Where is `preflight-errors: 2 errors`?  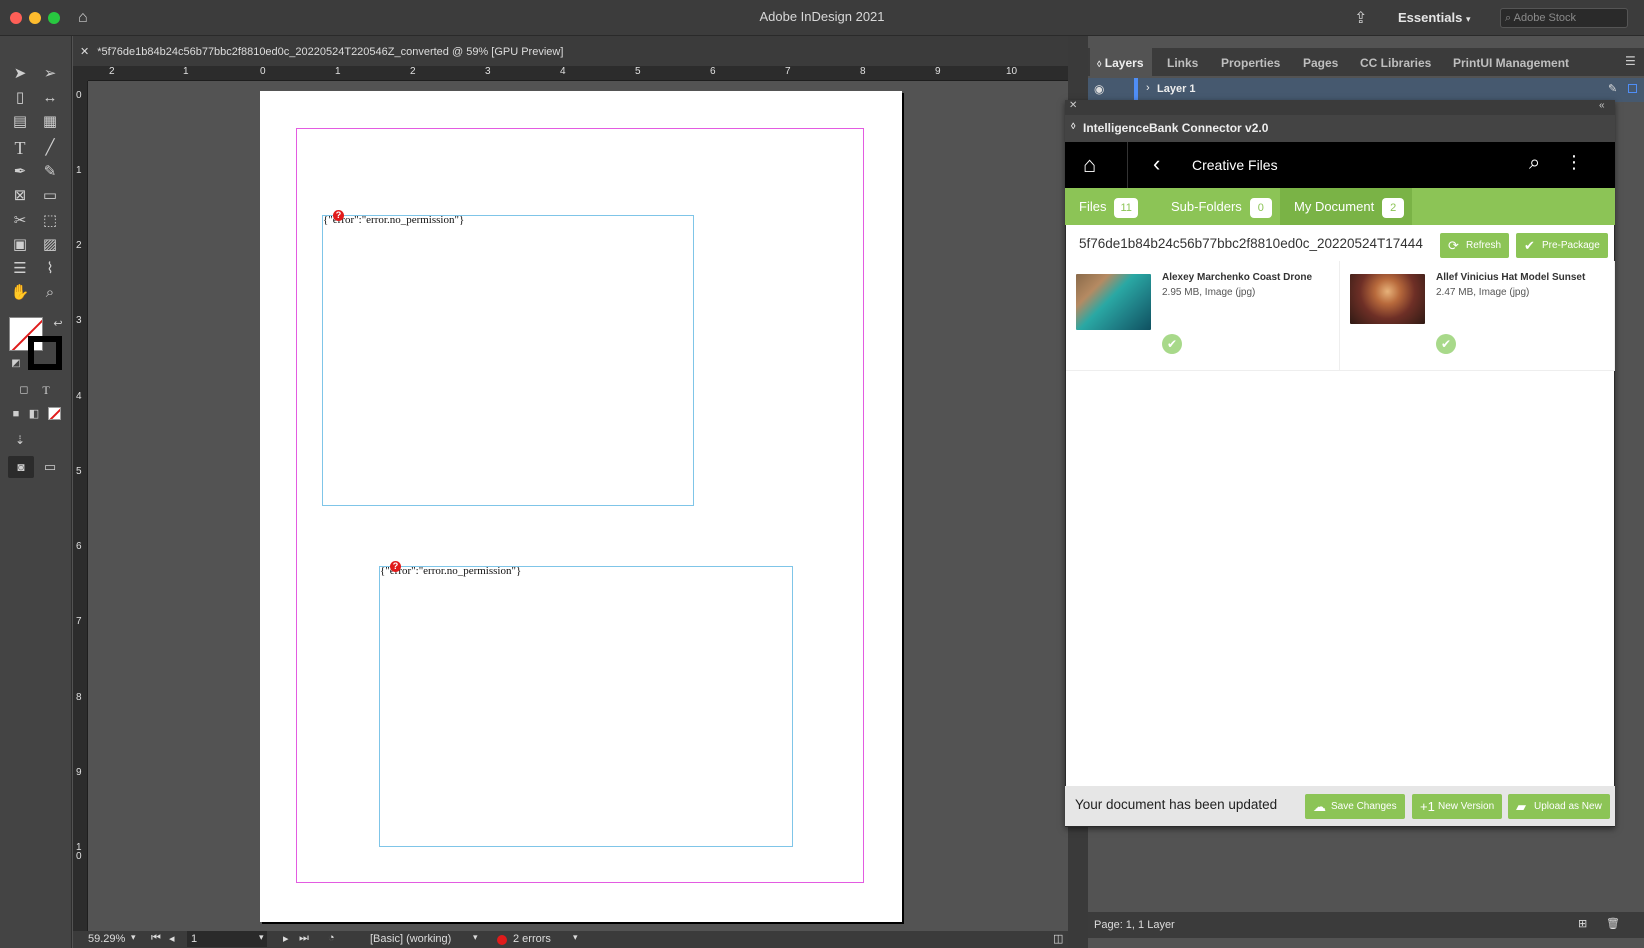 preflight-errors: 2 errors is located at coordinates (532, 939).